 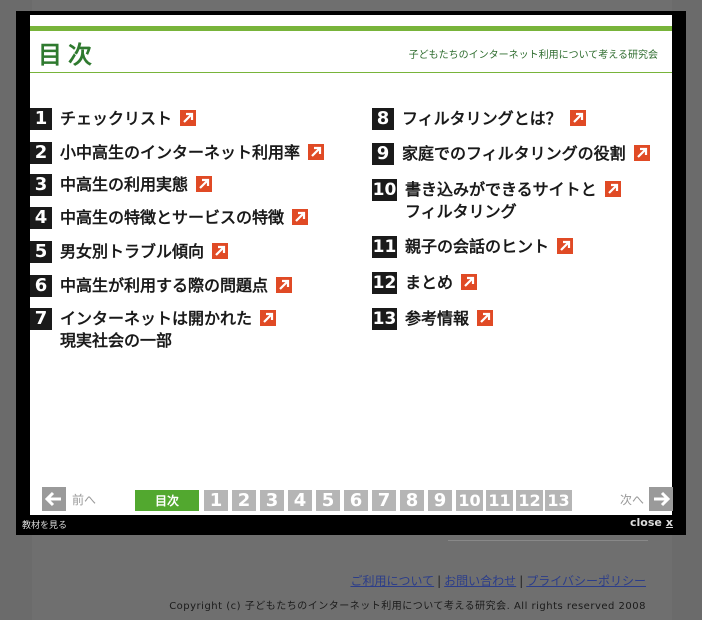 I want to click on page-button-1: 1, so click(x=216, y=500).